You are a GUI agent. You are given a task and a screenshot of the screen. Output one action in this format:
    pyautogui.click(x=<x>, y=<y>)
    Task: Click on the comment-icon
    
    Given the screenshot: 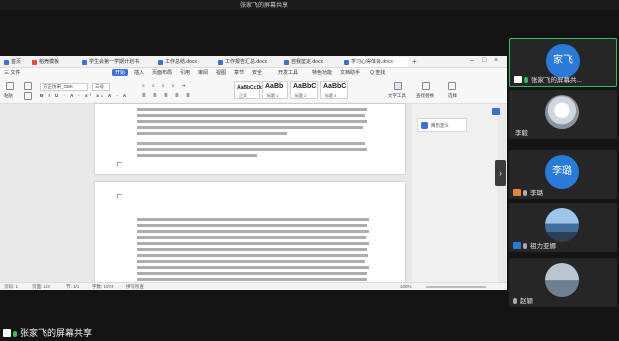 What is the action you would take?
    pyautogui.click(x=424, y=125)
    